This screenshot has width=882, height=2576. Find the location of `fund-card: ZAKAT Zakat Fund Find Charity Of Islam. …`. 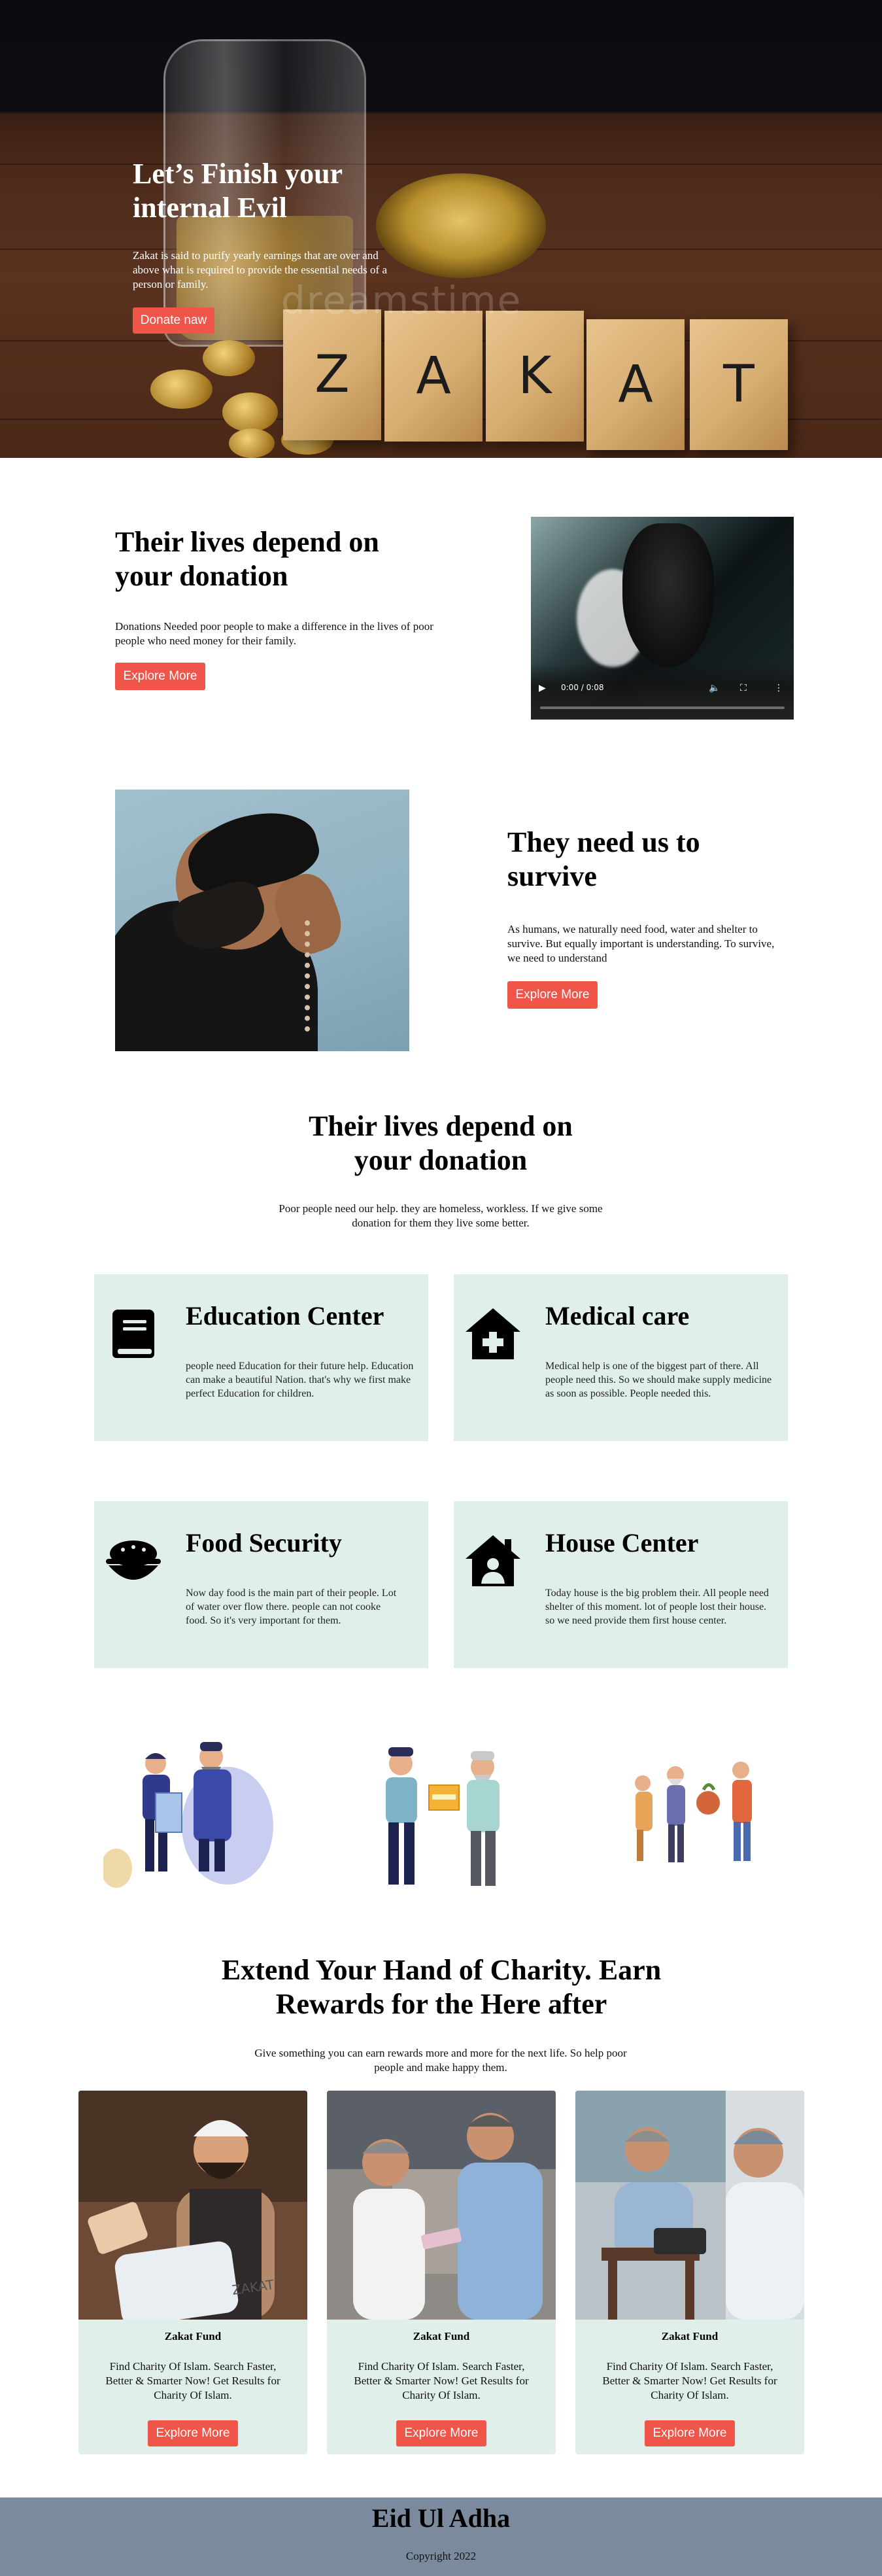

fund-card: ZAKAT Zakat Fund Find Charity Of Islam. … is located at coordinates (192, 2272).